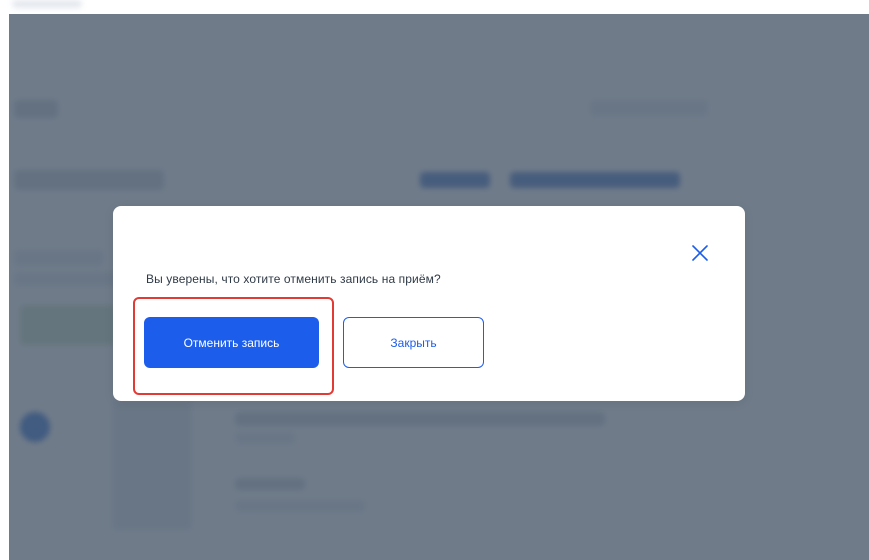  Describe the element at coordinates (413, 342) in the screenshot. I see `close-button: Закрыть` at that location.